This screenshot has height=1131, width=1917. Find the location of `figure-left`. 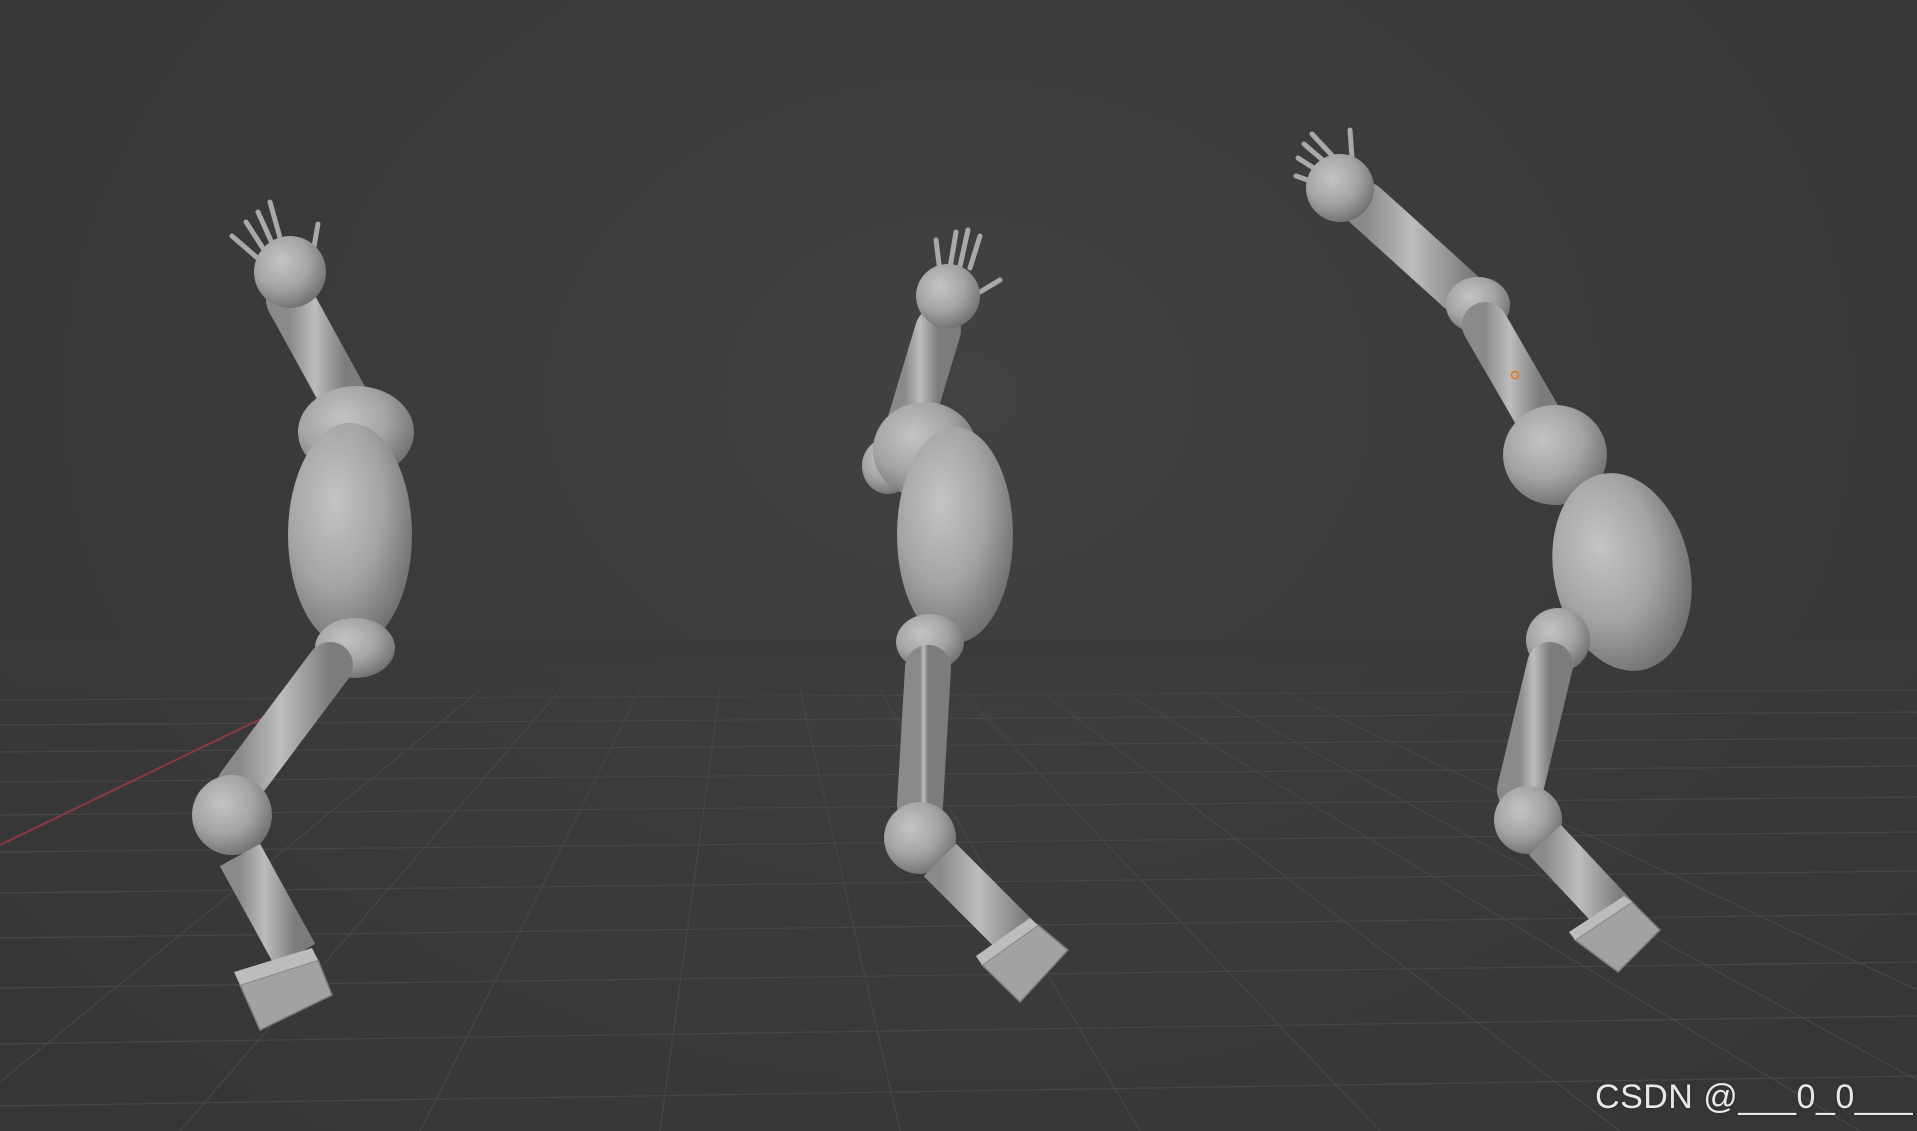

figure-left is located at coordinates (303, 615).